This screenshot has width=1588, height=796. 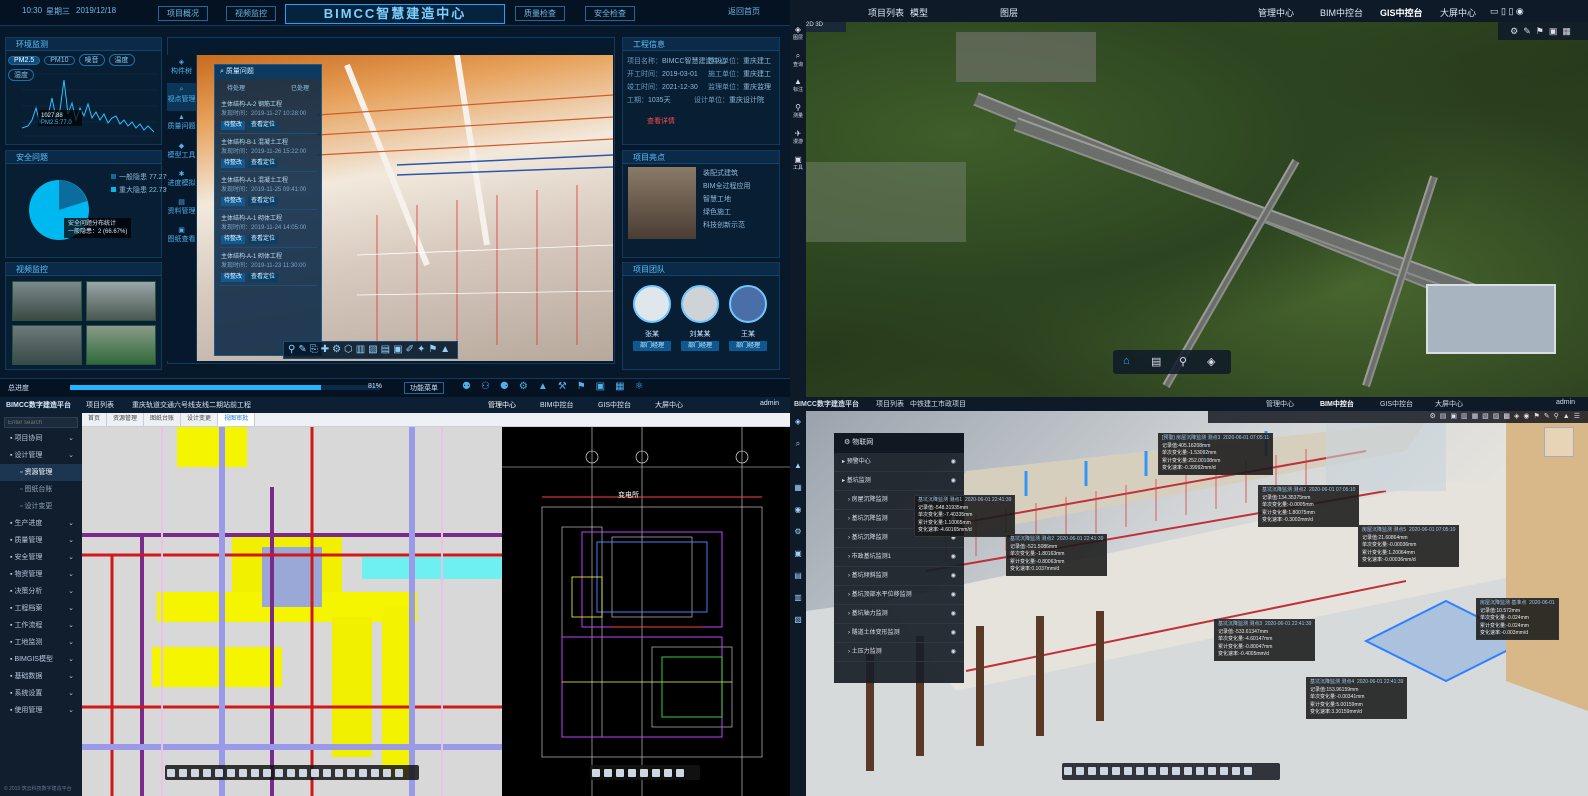 What do you see at coordinates (1156, 361) in the screenshot?
I see `list-icon: ▤` at bounding box center [1156, 361].